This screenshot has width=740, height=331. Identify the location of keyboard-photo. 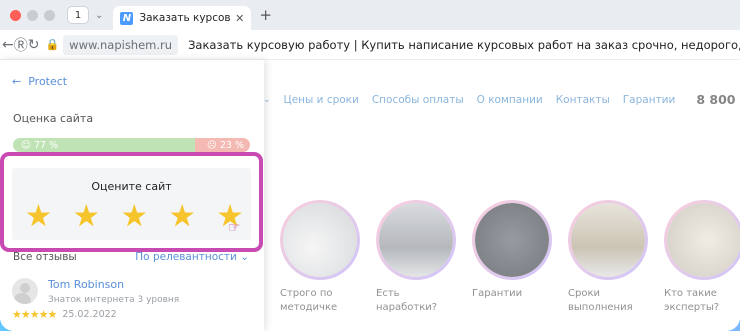
(320, 240).